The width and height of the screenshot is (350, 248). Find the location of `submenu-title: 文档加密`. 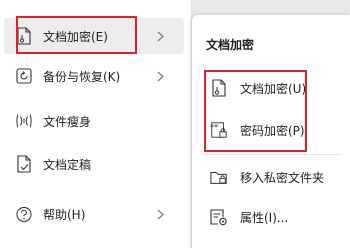

submenu-title: 文档加密 is located at coordinates (230, 45).